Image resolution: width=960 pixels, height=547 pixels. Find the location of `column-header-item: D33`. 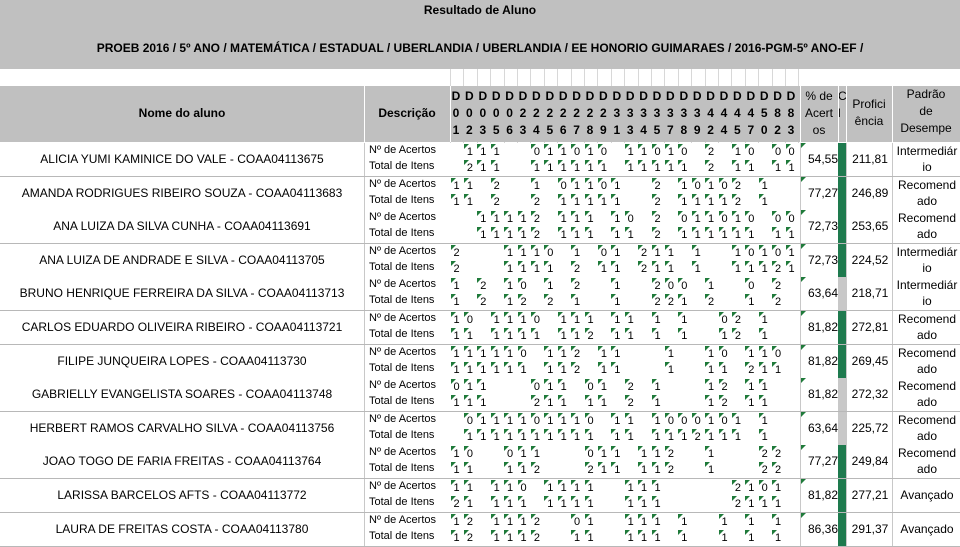

column-header-item: D33 is located at coordinates (630, 113).